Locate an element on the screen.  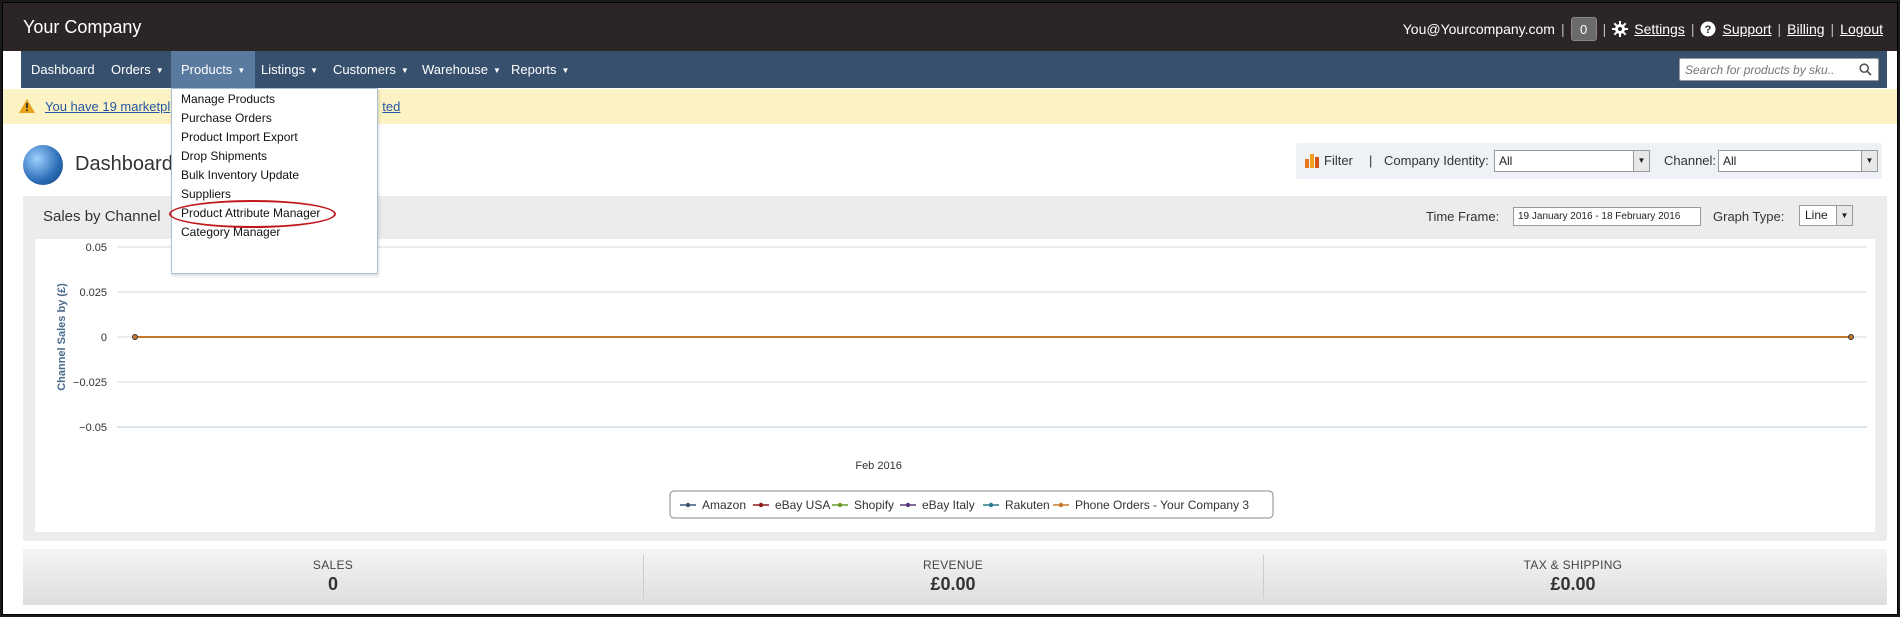
legend-label: Shopify is located at coordinates (874, 505).